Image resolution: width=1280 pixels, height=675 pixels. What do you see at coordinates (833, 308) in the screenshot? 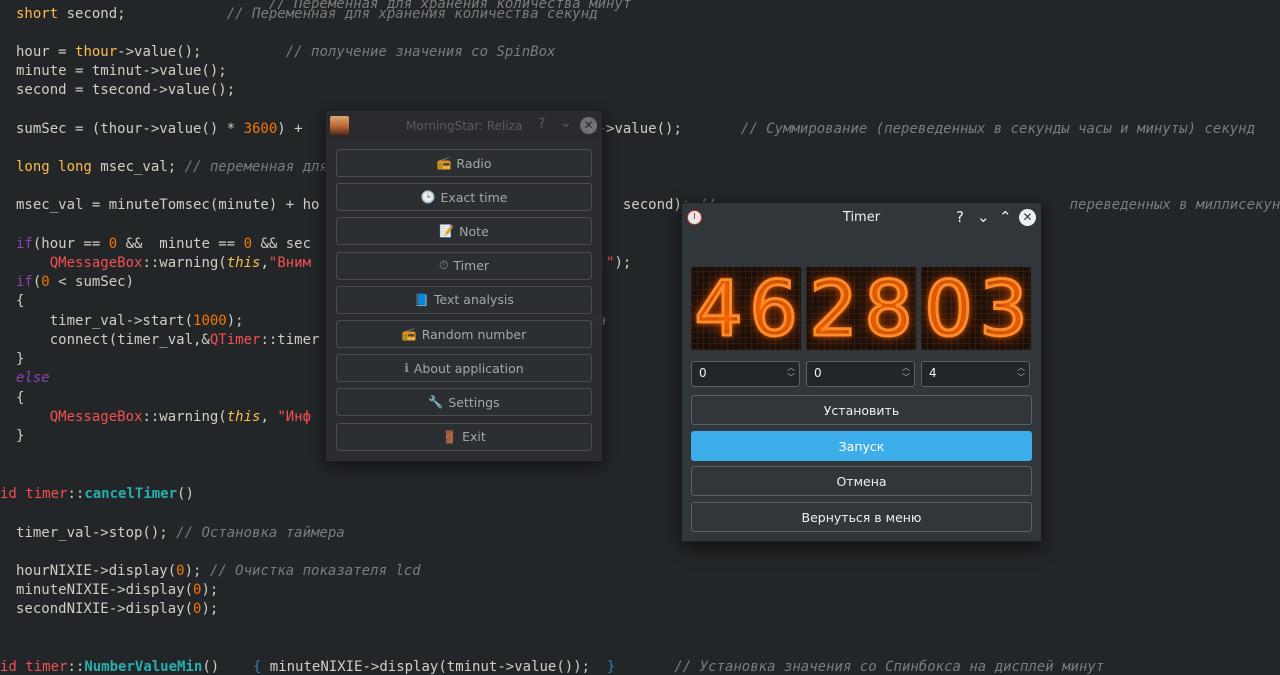
I see `nixie-digit: 2` at bounding box center [833, 308].